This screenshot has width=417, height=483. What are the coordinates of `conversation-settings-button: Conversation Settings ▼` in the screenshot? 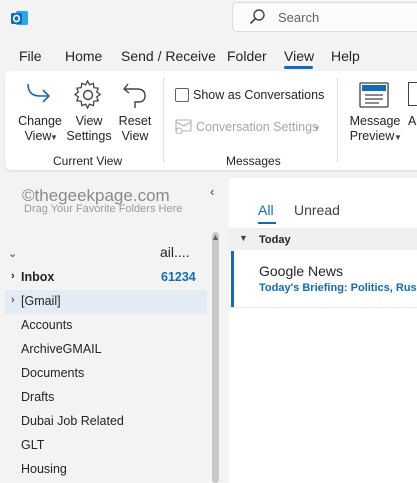 It's located at (250, 127).